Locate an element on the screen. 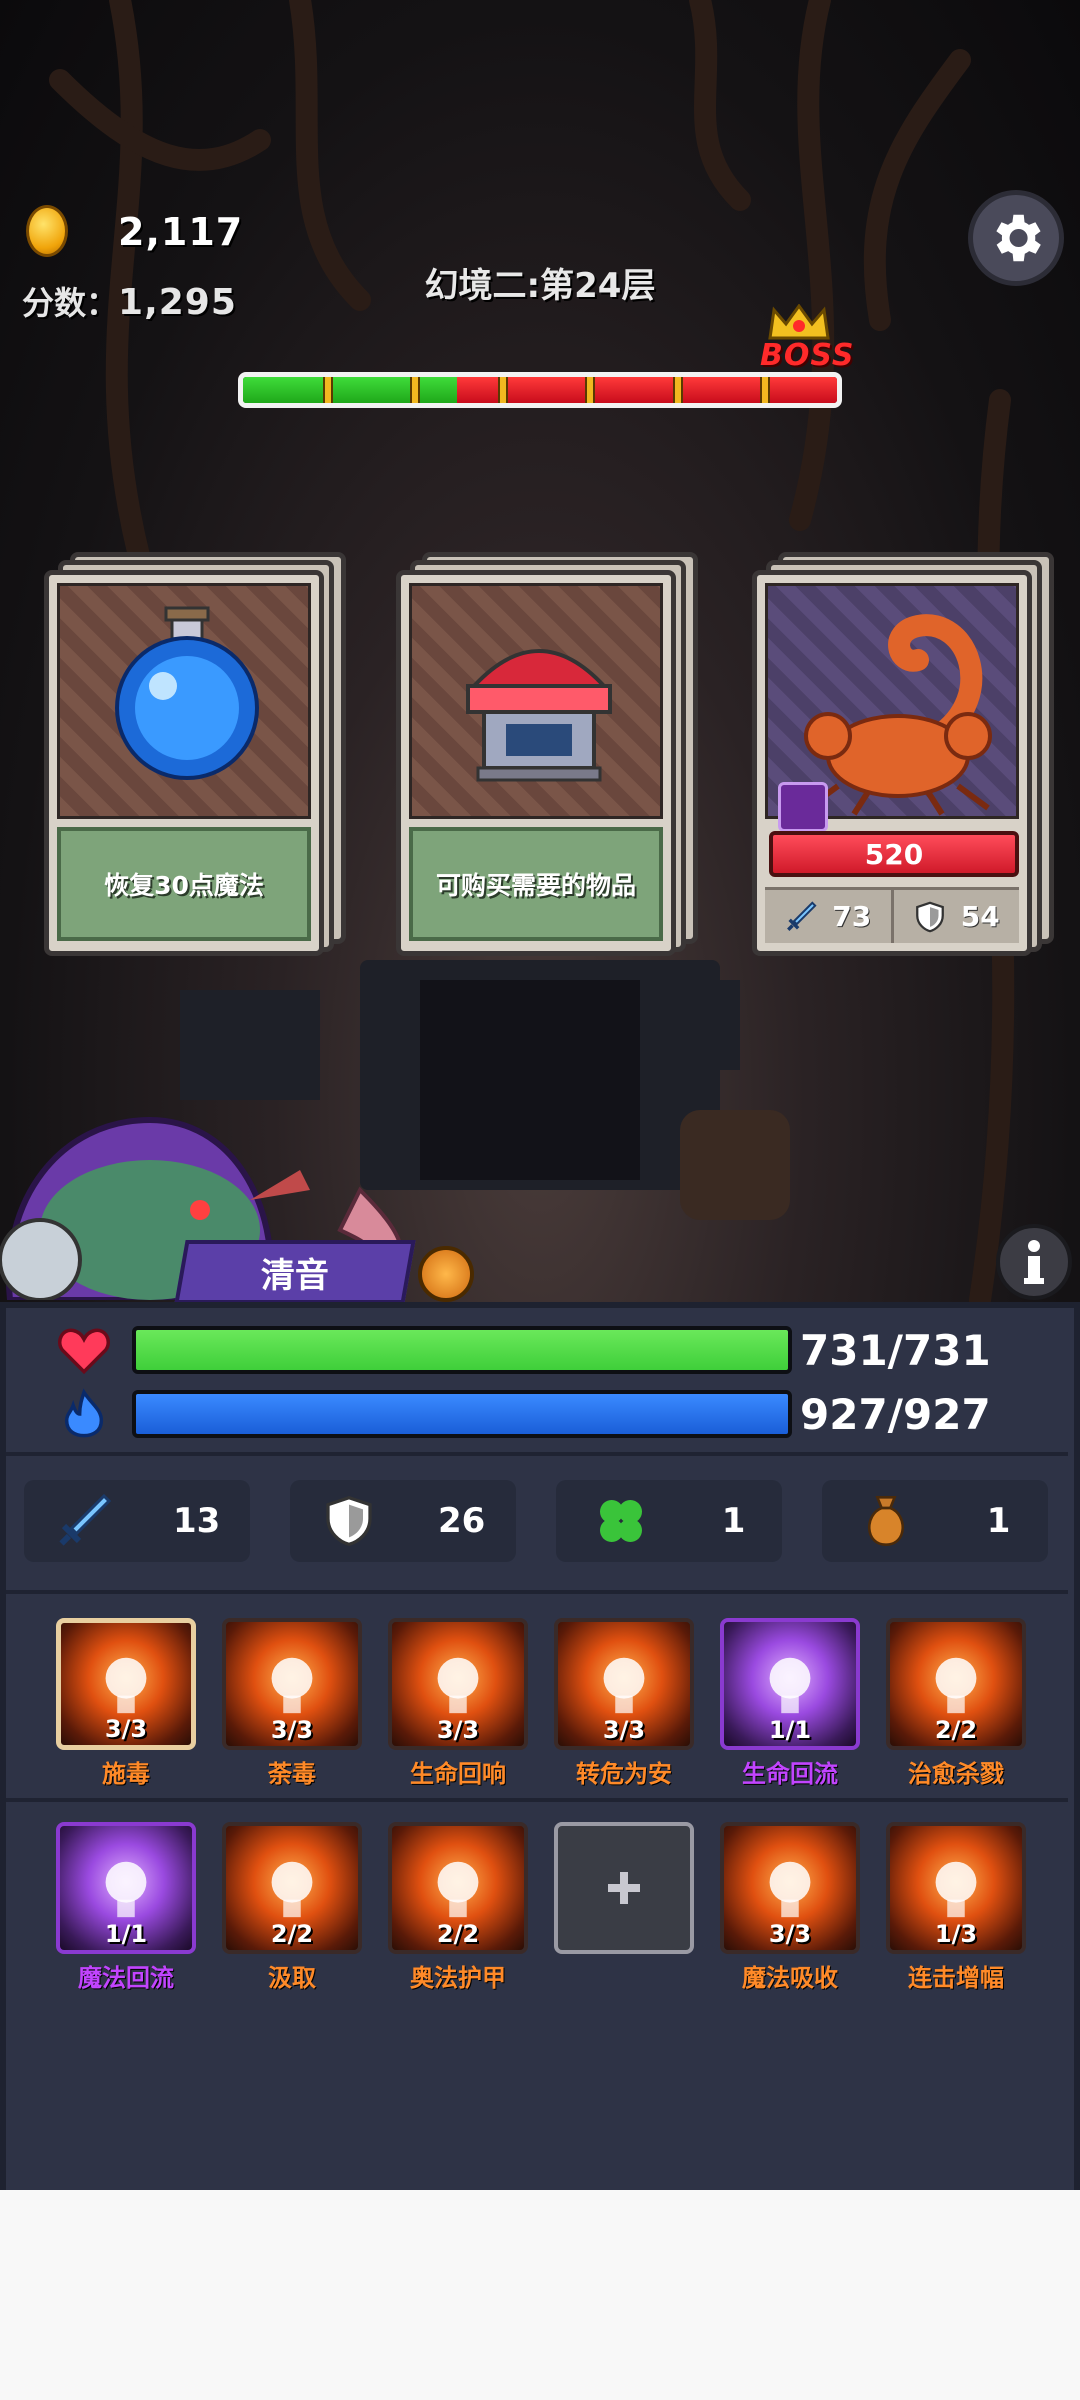 Image resolution: width=1080 pixels, height=2400 pixels. skill-slot: 2/2 奥法护甲 is located at coordinates (458, 1907).